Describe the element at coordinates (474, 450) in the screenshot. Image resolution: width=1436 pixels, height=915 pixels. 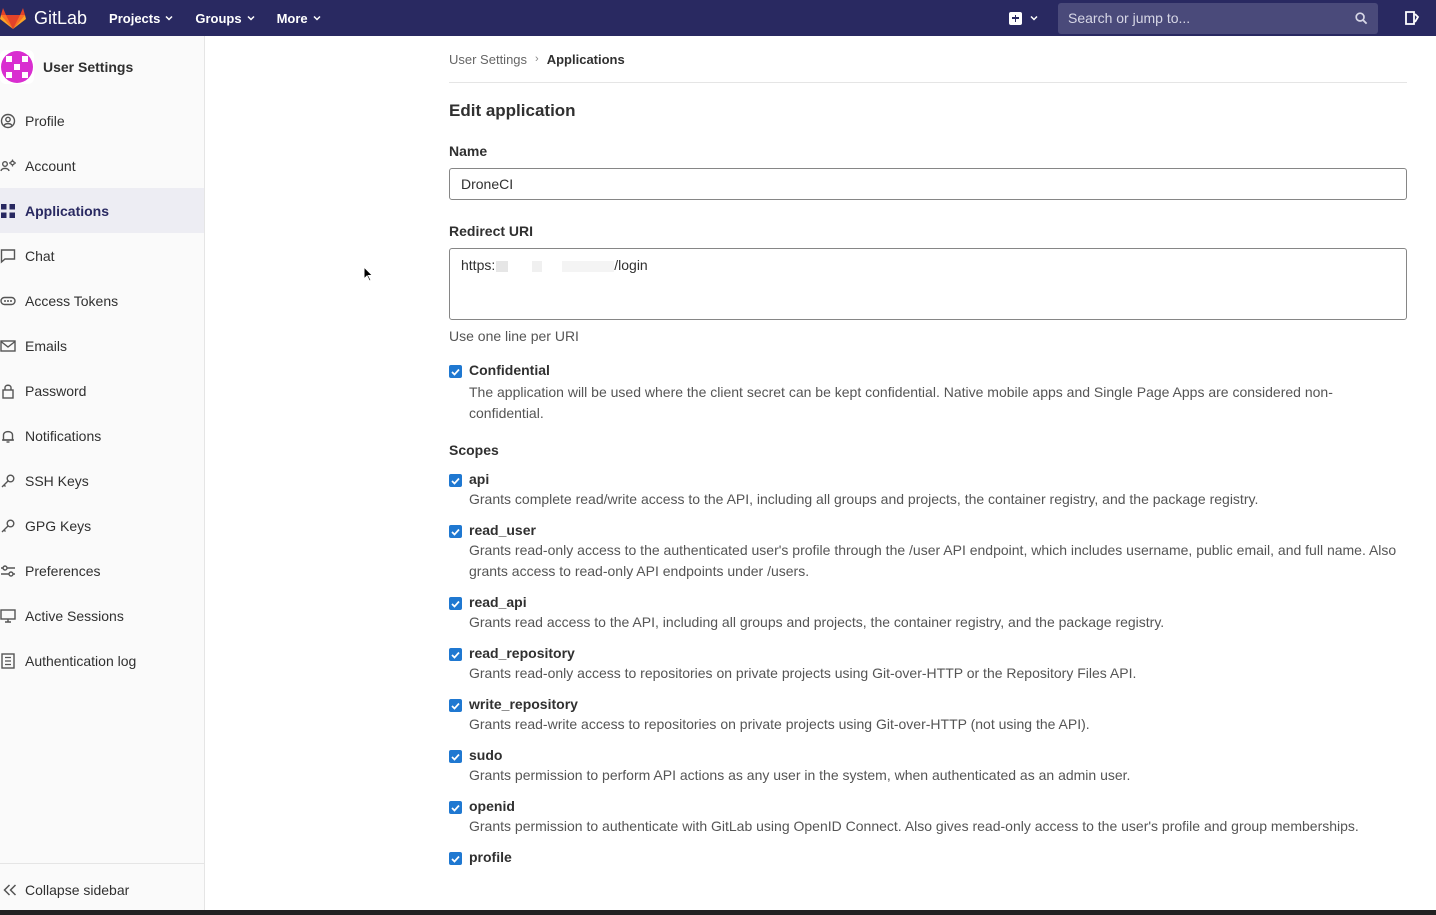
I see `scopes-title: Scopes` at that location.